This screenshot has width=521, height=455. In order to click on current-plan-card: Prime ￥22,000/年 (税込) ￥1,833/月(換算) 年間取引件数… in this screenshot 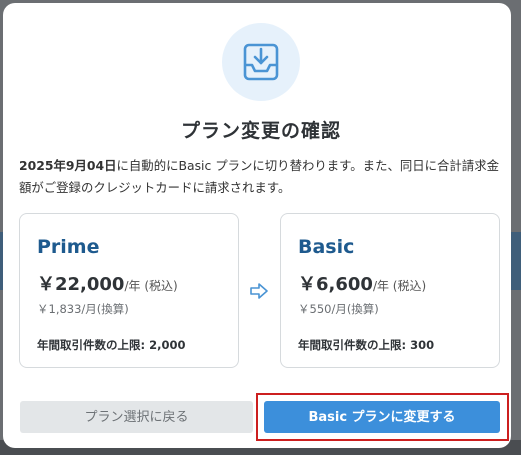, I will do `click(129, 290)`.